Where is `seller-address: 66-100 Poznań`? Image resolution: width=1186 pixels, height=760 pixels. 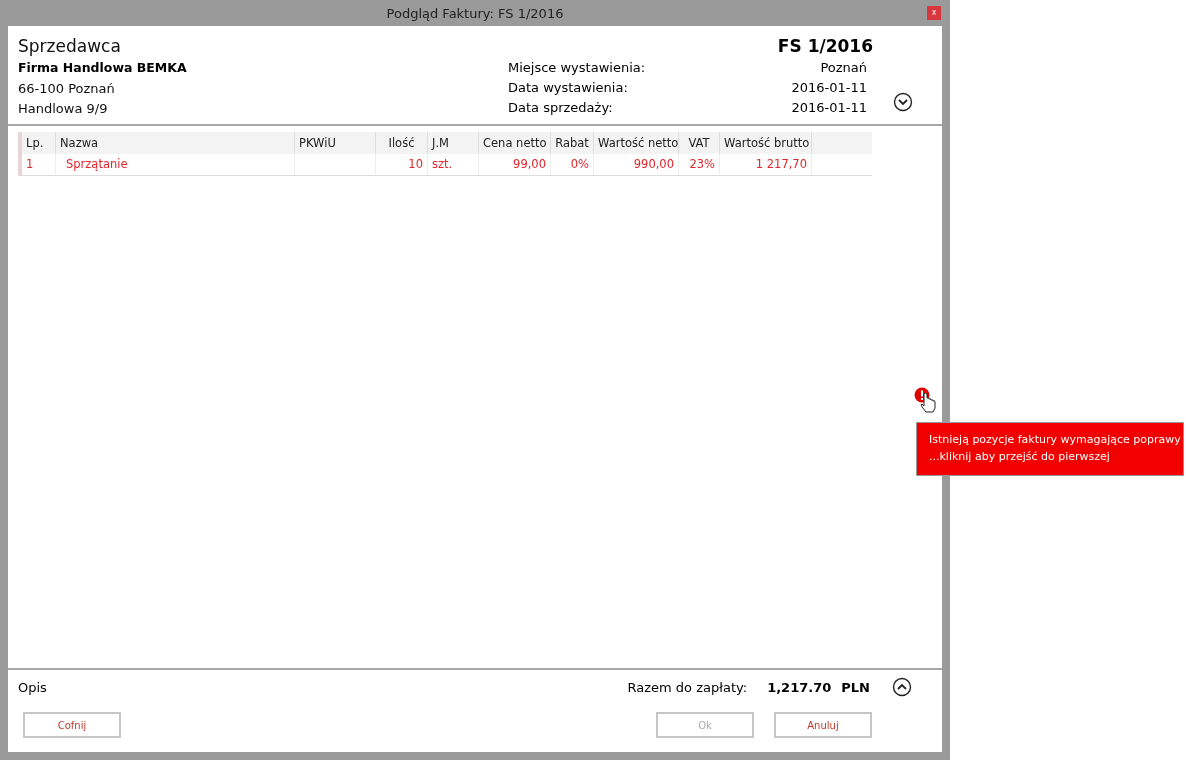
seller-address: 66-100 Poznań is located at coordinates (67, 88).